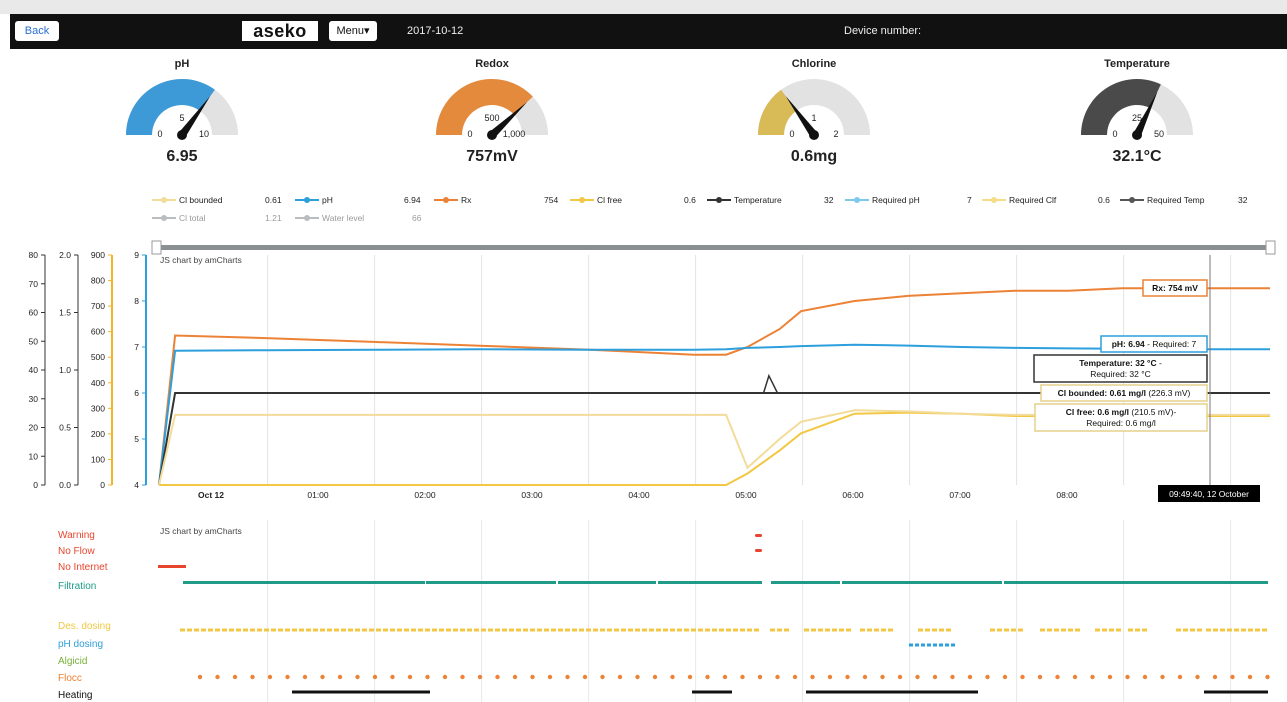  I want to click on legend-item-required-clf: Required Clf 0.6, so click(1047, 200).